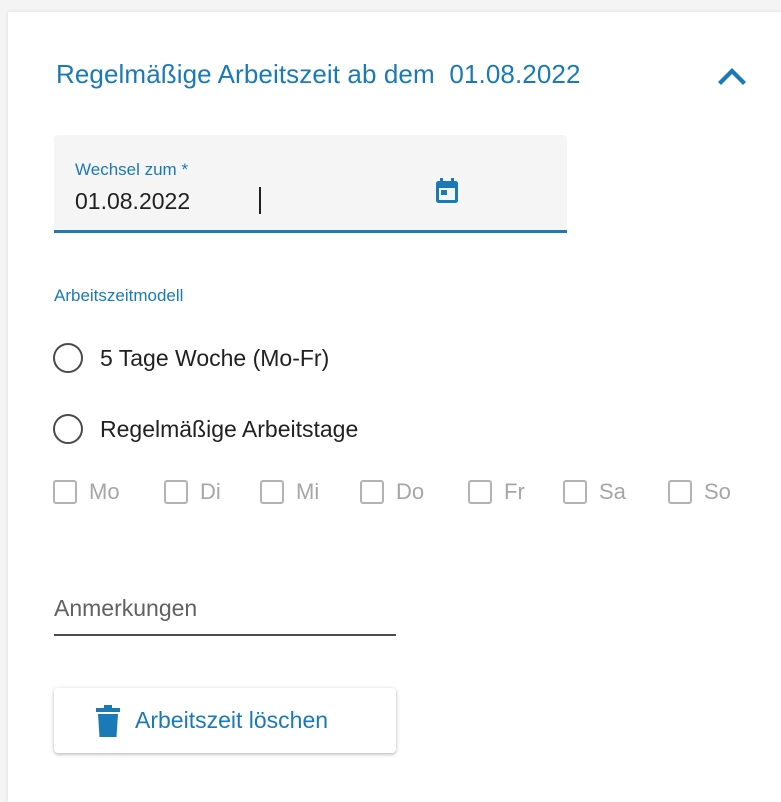 The width and height of the screenshot is (781, 802). I want to click on checkbox-label: Sa, so click(612, 491).